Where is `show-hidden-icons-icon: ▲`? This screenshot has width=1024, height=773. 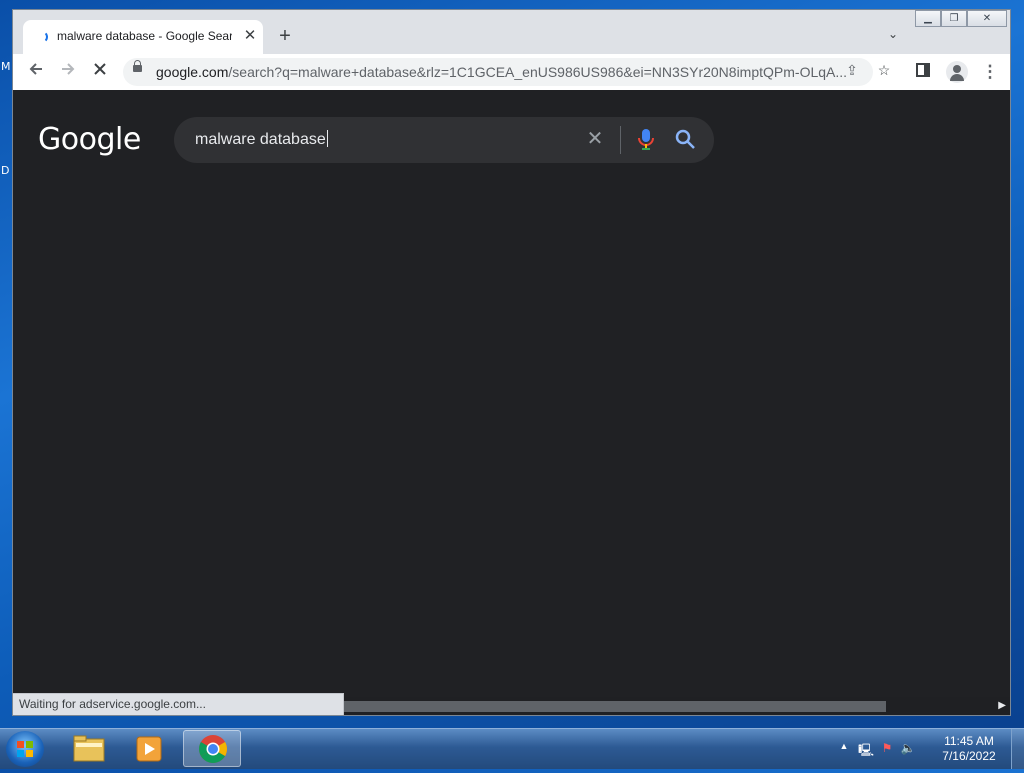 show-hidden-icons-icon: ▲ is located at coordinates (844, 749).